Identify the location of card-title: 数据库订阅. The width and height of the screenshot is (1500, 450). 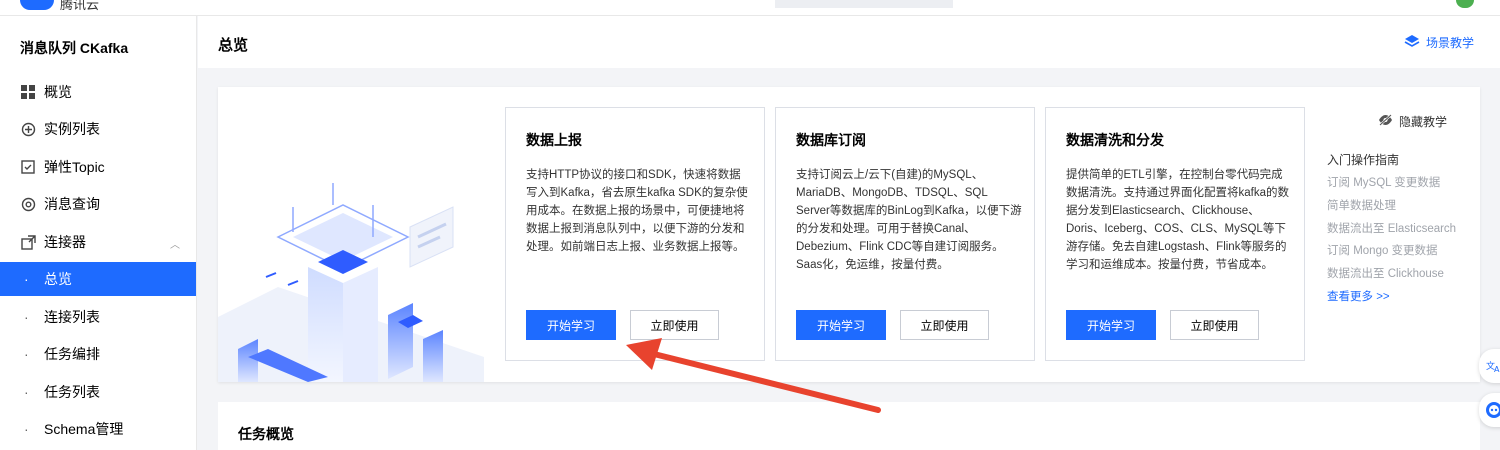
(831, 140).